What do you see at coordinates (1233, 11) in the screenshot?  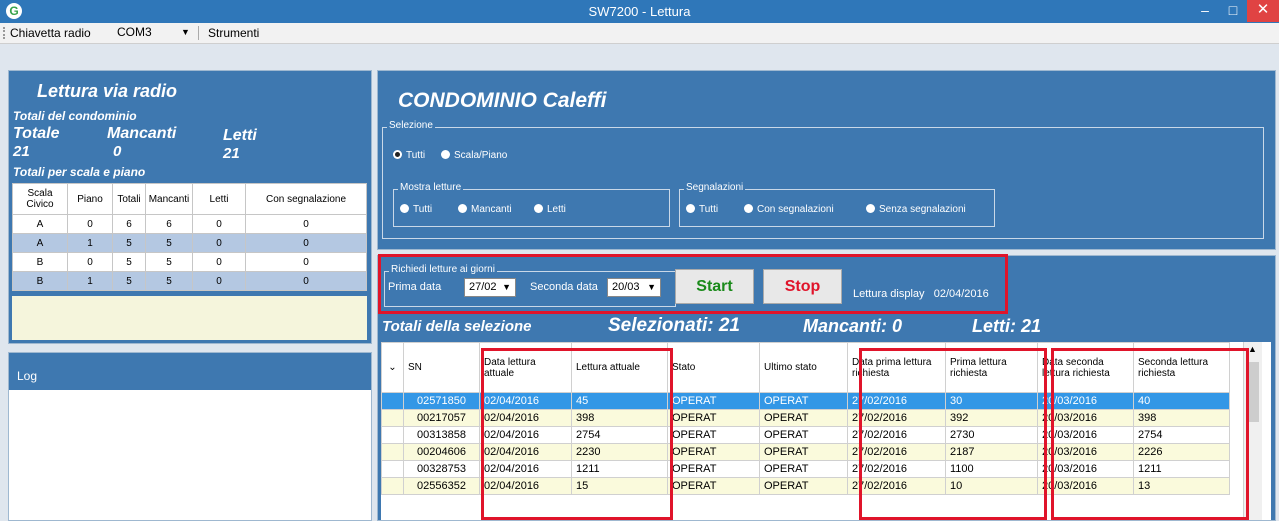 I see `maximize-button: □` at bounding box center [1233, 11].